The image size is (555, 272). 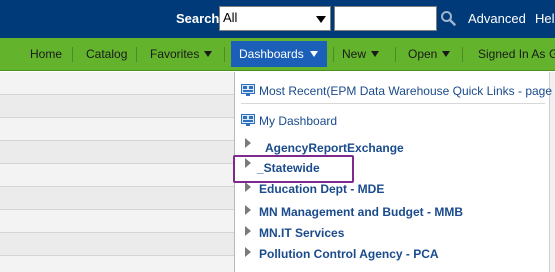 I want to click on menu-item-pollution-control: Pollution Control Agency - PCA, so click(x=349, y=254).